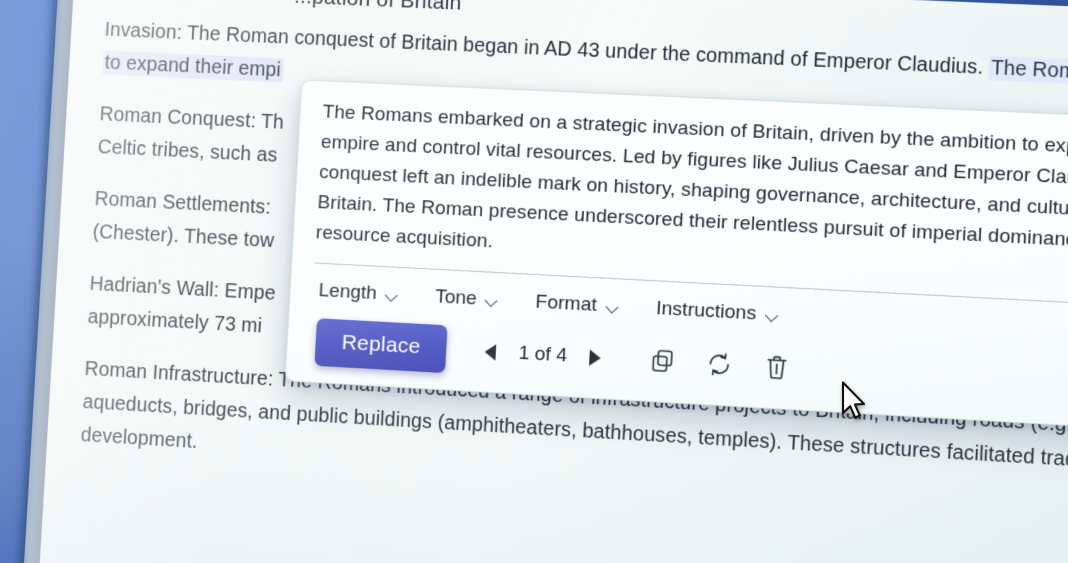 The image size is (1068, 563). I want to click on suggestion-pager: 1 of 4, so click(543, 354).